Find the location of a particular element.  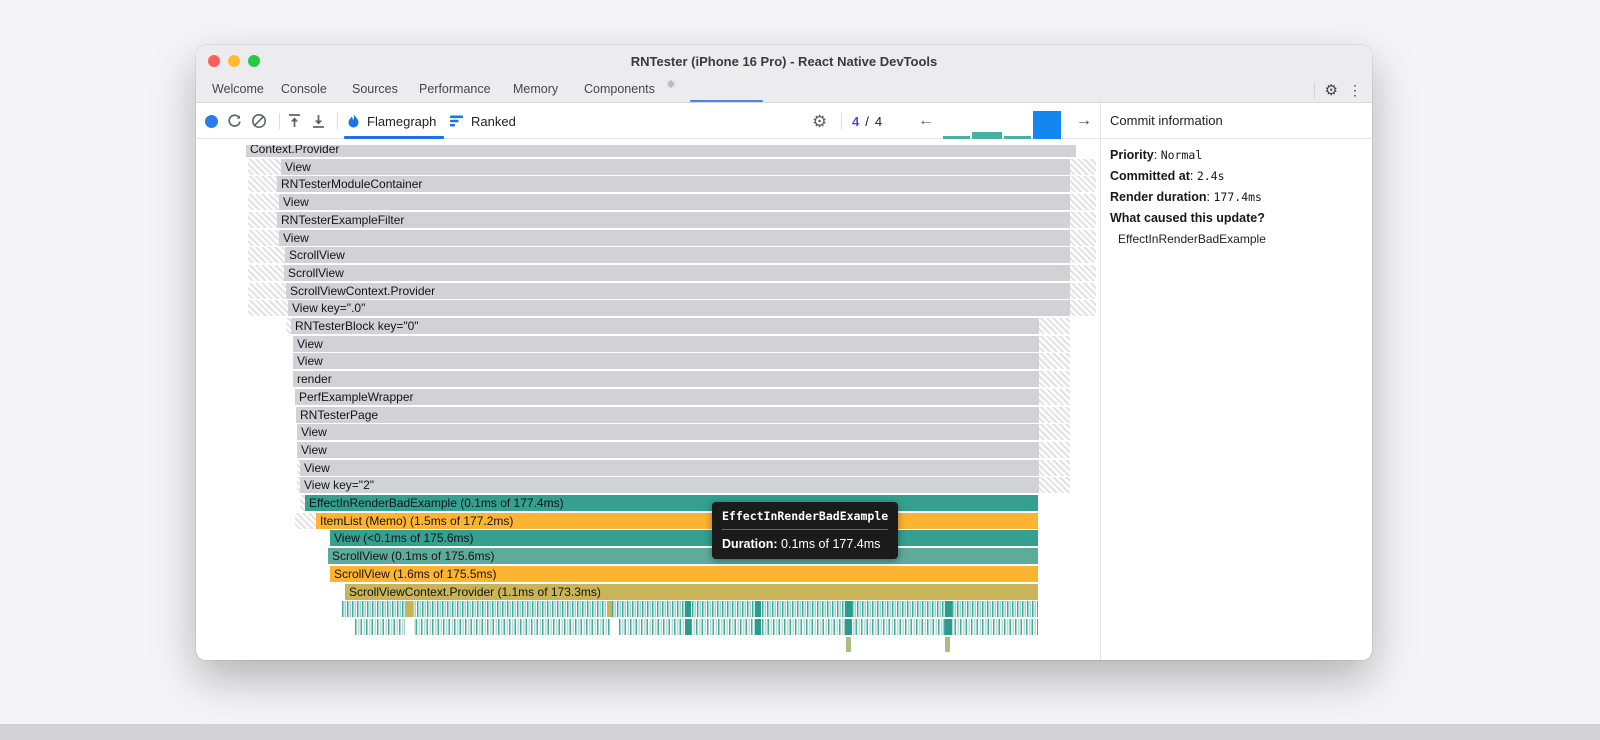

flame-row is located at coordinates (669, 644).